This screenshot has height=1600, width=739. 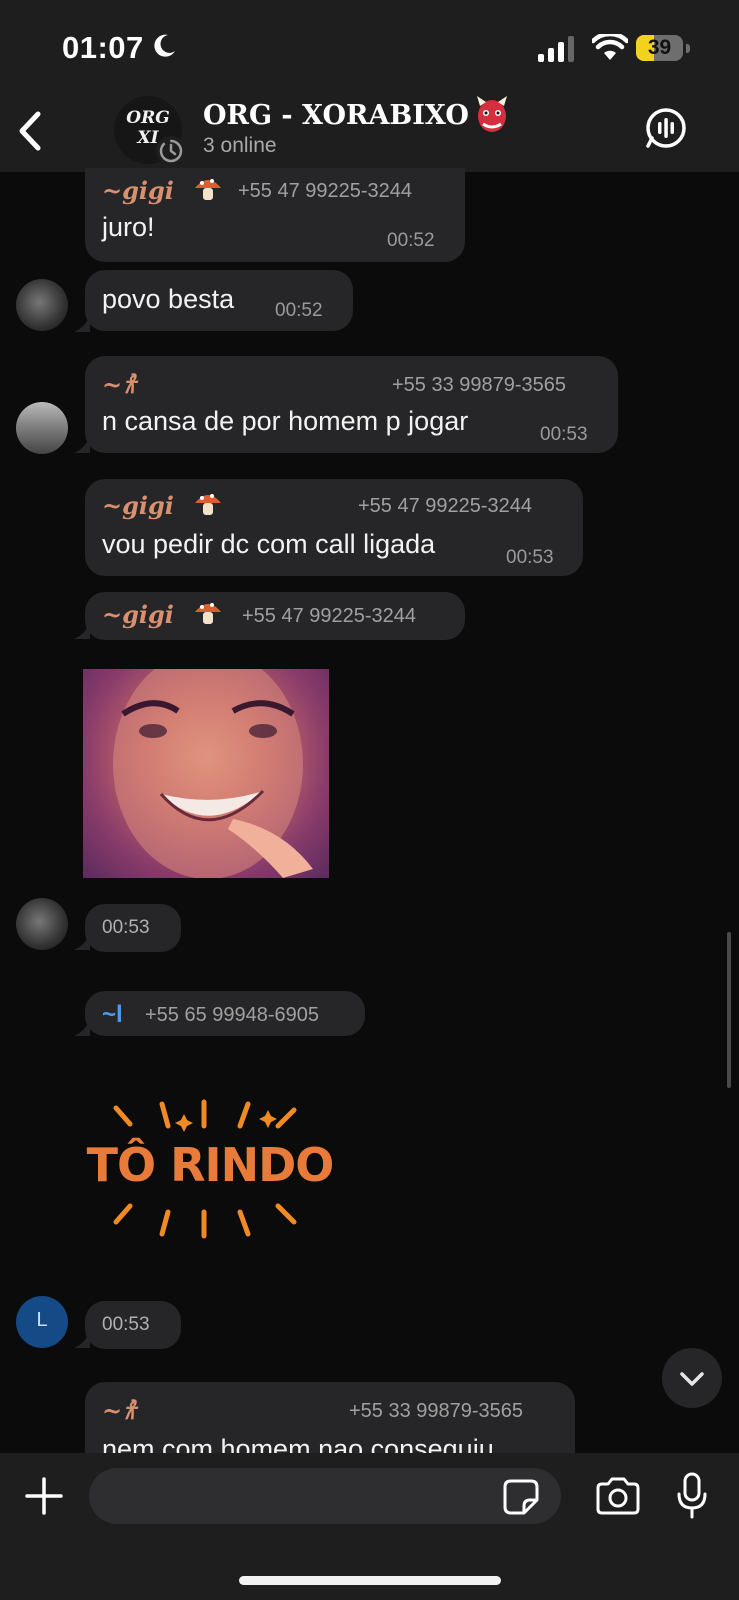 I want to click on message-sender-header: ~l +55 65 99948-6905, so click(x=225, y=1013).